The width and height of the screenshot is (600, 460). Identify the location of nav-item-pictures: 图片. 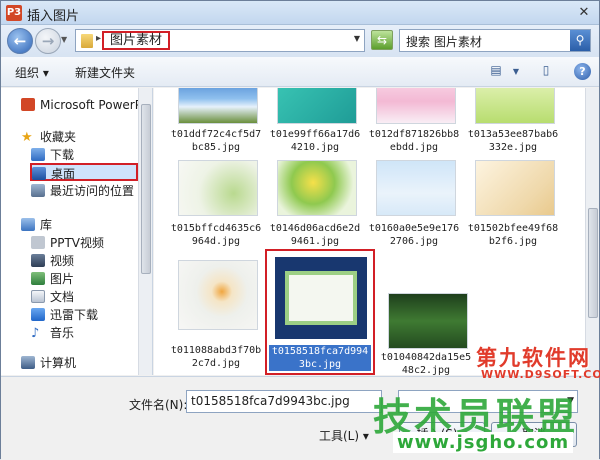
(52, 279).